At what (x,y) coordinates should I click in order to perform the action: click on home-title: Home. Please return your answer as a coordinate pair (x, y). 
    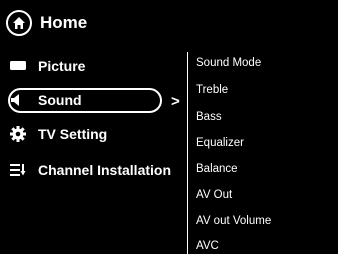
    Looking at the image, I should click on (64, 22).